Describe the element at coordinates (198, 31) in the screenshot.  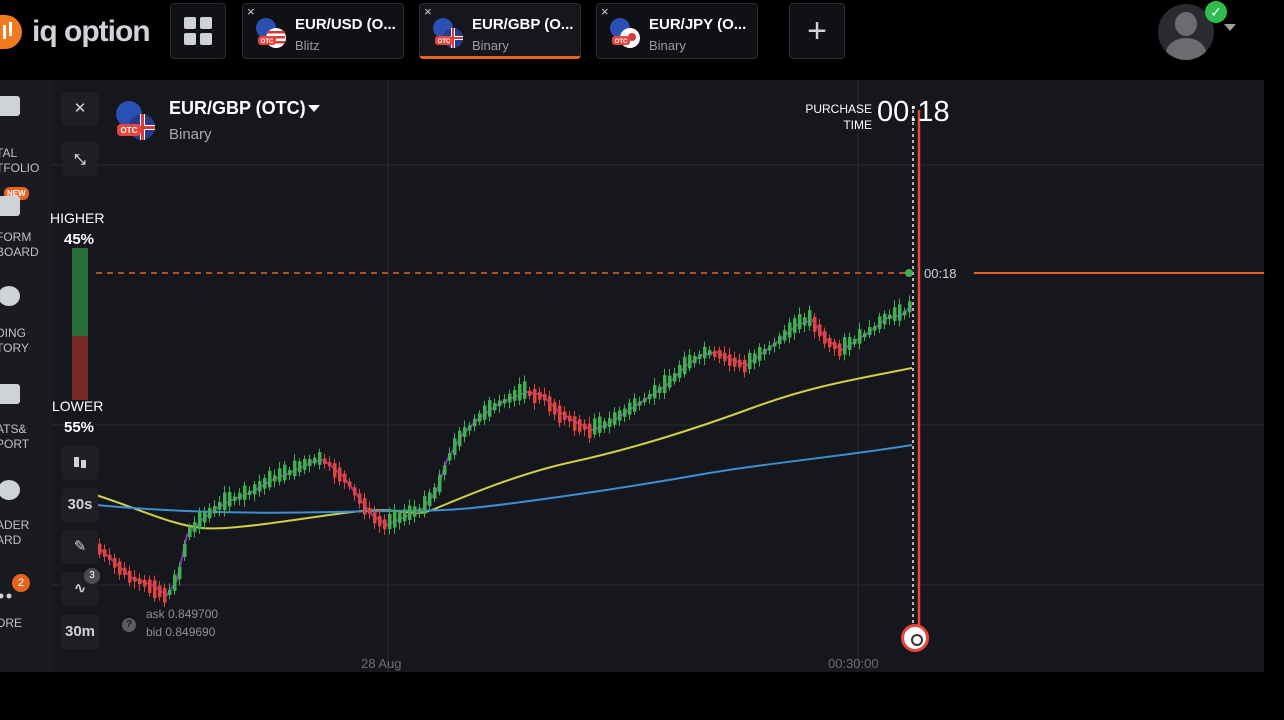
I see `asset-grid-button` at that location.